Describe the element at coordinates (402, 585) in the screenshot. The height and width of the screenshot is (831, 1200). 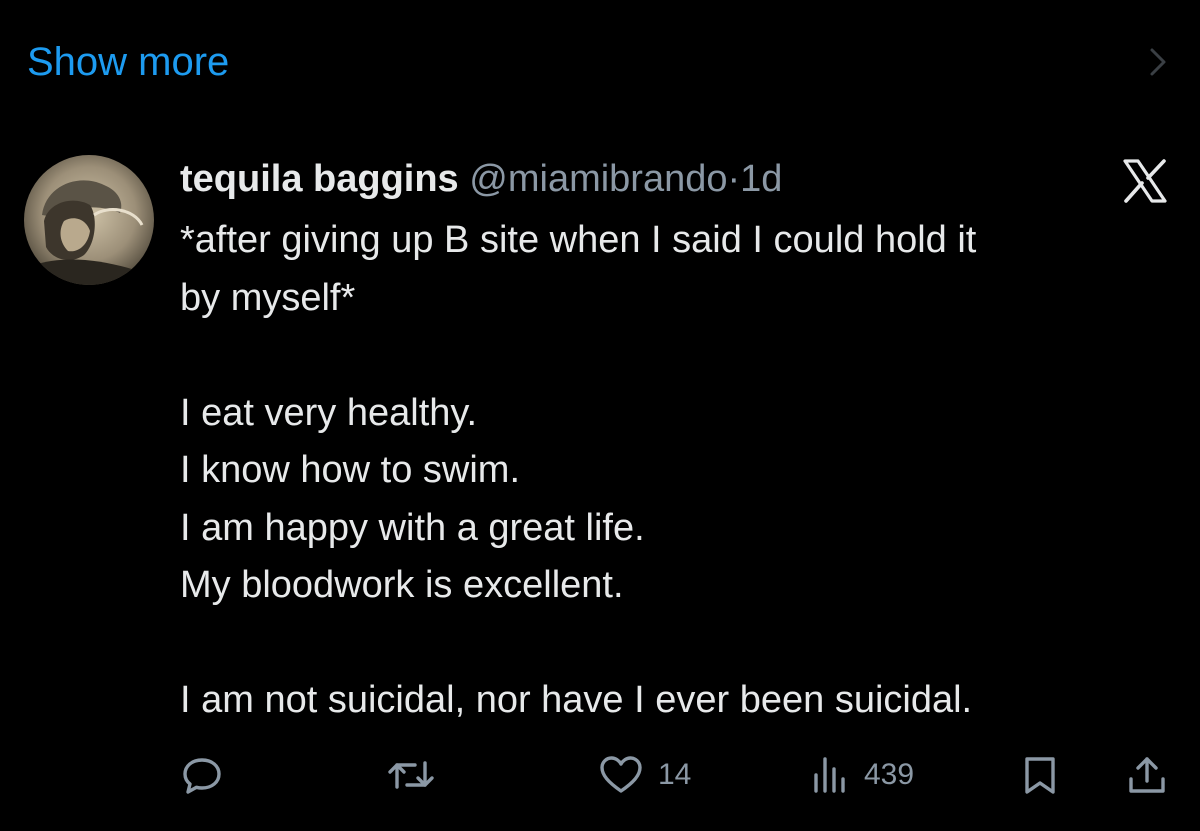
I see `tweet-text-line: My bloodwork is excellent.` at that location.